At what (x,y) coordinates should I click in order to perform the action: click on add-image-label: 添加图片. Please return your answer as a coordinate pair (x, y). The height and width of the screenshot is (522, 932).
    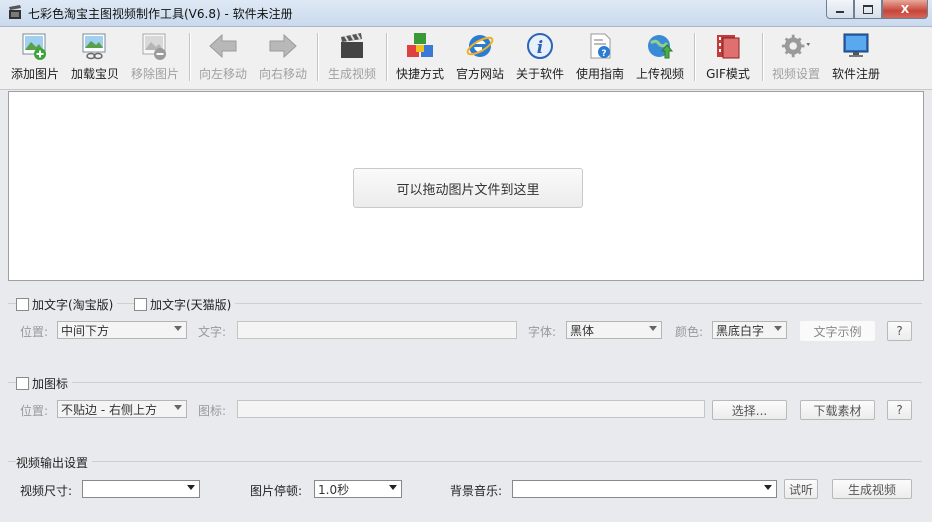
    Looking at the image, I should click on (34, 74).